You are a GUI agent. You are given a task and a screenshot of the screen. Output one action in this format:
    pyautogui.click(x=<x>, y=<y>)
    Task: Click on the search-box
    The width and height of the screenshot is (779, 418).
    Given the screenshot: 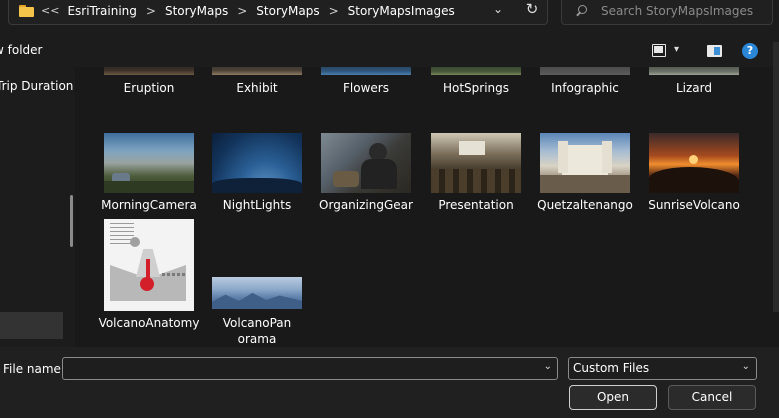 What is the action you would take?
    pyautogui.click(x=667, y=12)
    